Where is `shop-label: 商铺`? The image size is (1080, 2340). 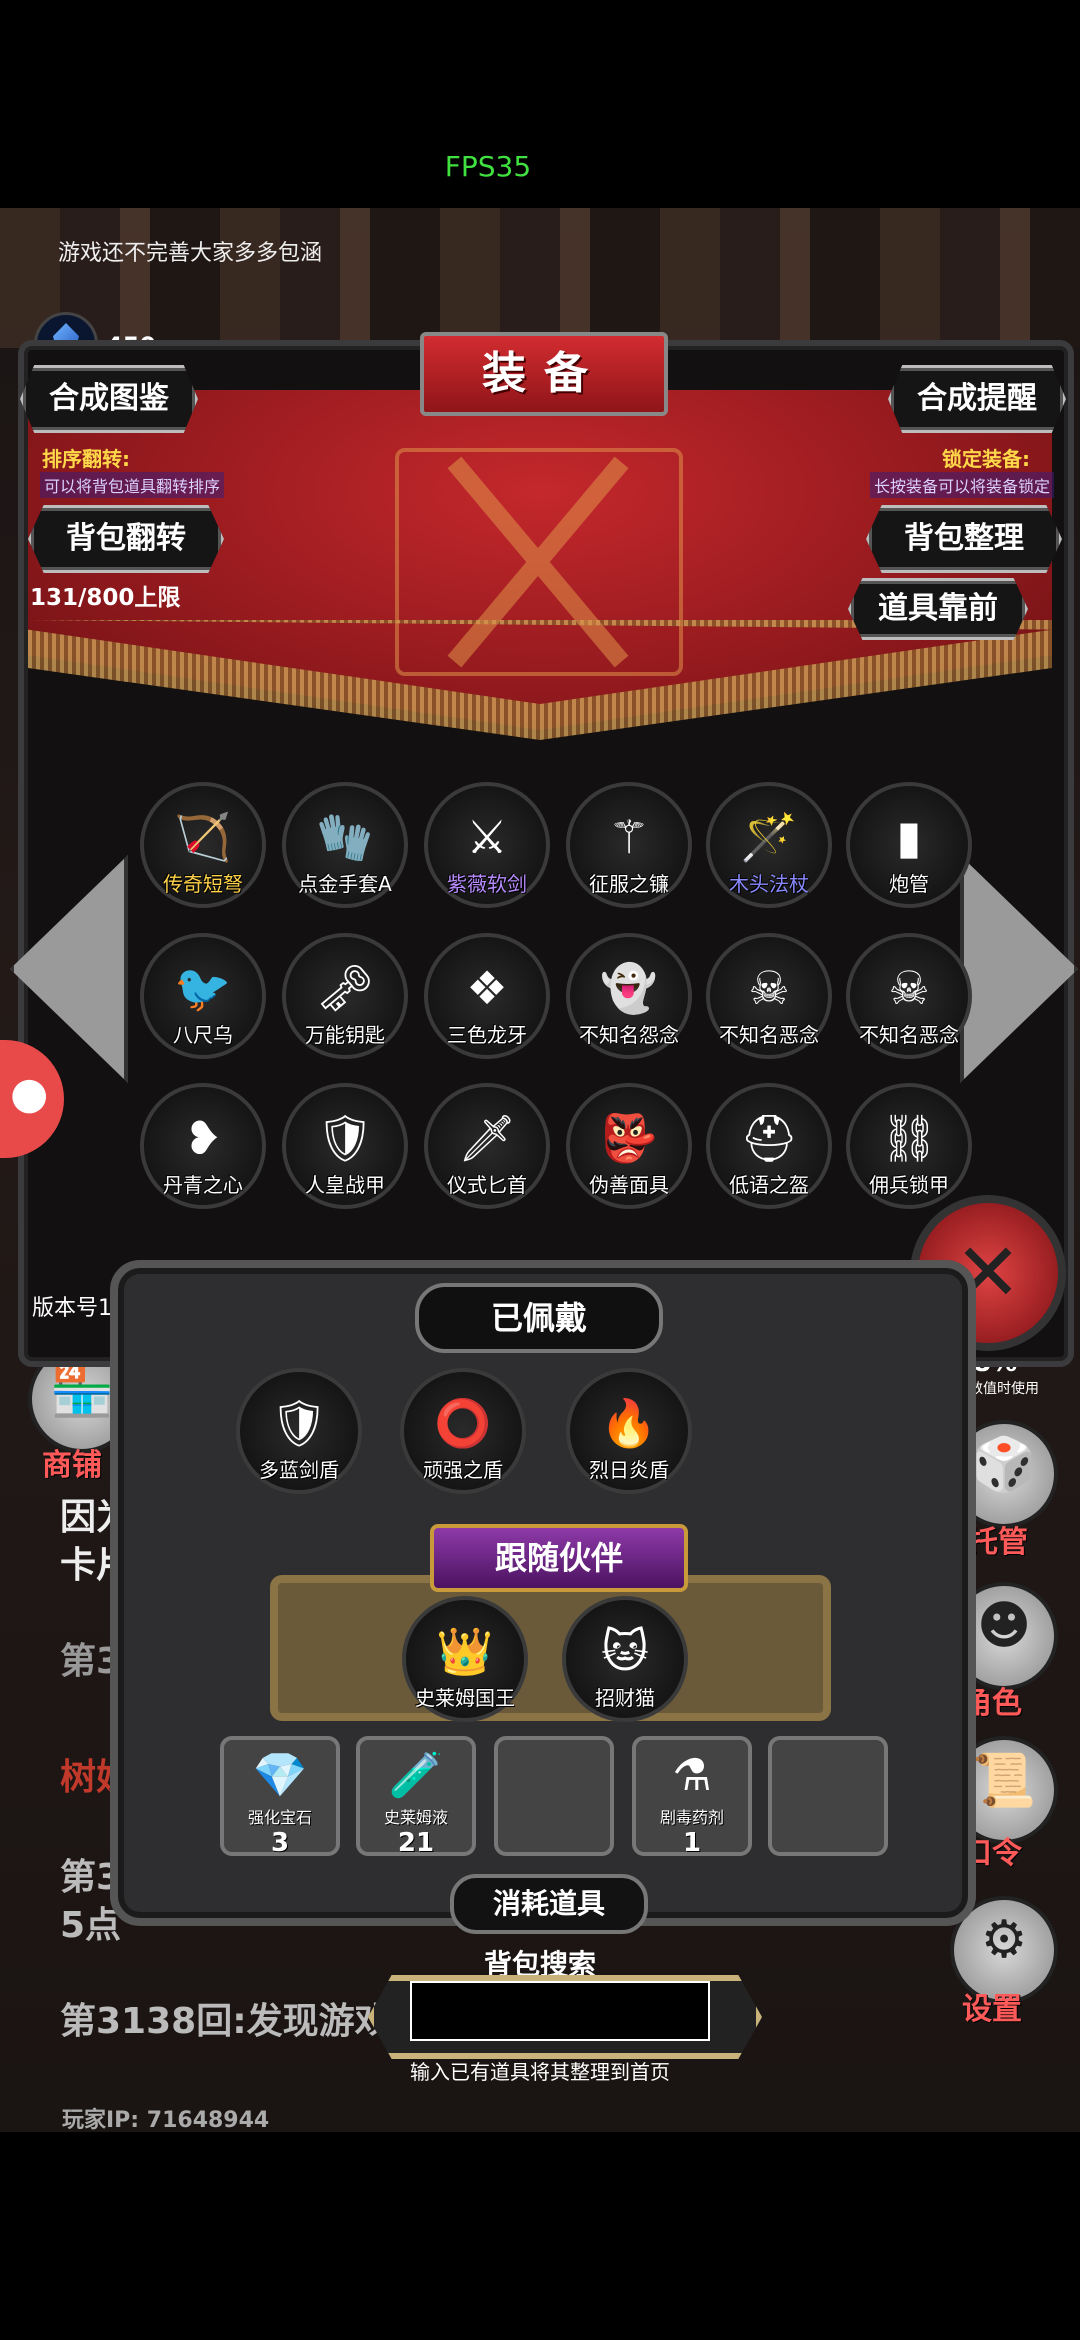 shop-label: 商铺 is located at coordinates (72, 1465).